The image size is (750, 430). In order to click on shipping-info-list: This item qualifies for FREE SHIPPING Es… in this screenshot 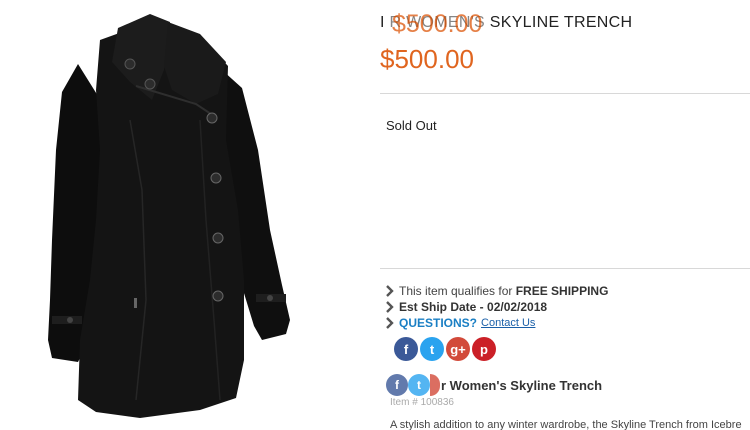, I will do `click(567, 307)`.